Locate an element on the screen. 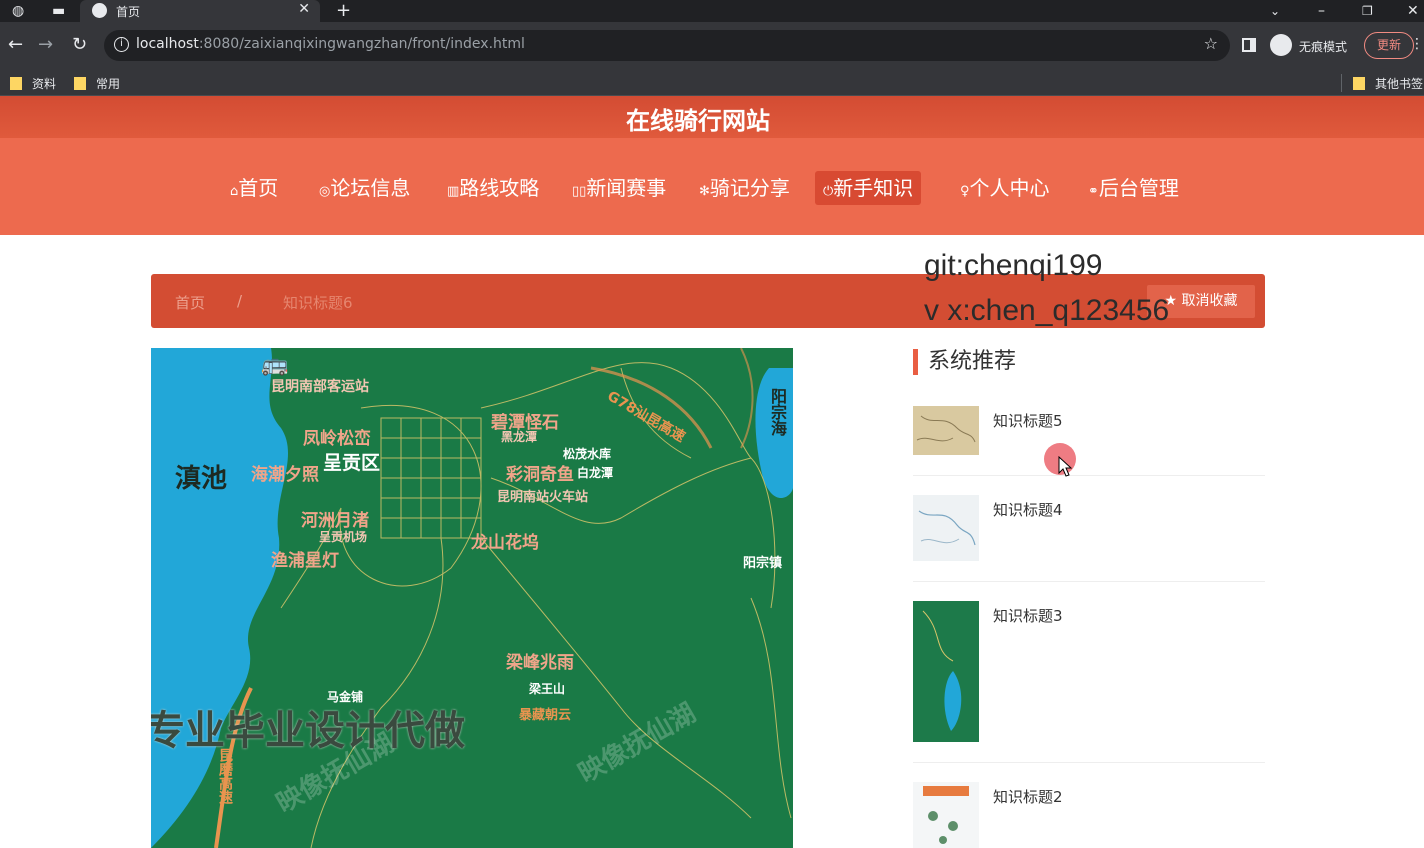 Image resolution: width=1424 pixels, height=848 pixels. map-label-longshan: 龙山花坞 is located at coordinates (505, 543).